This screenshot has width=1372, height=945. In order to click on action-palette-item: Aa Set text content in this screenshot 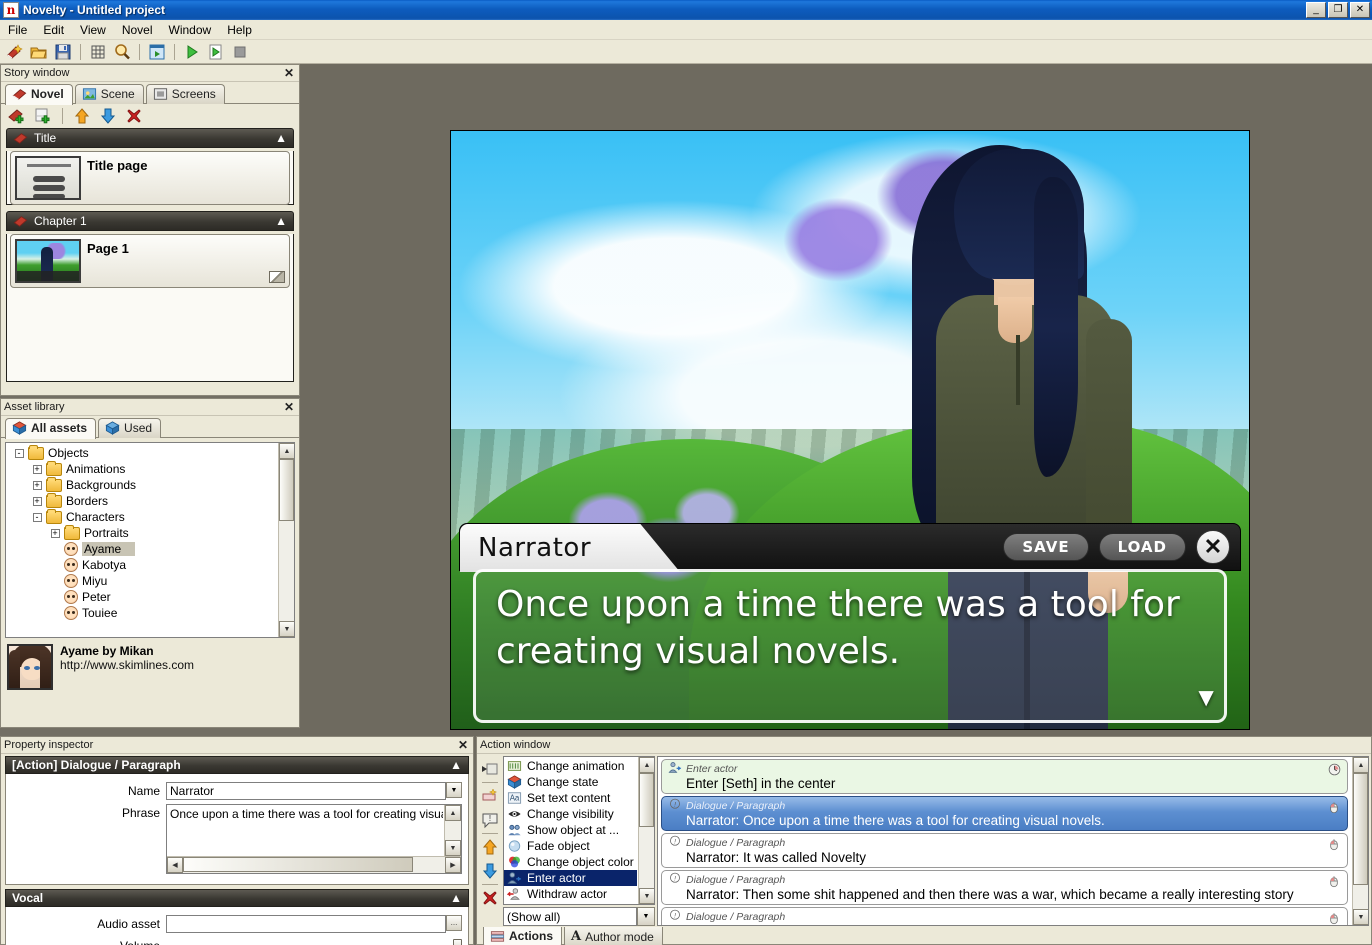, I will do `click(570, 798)`.